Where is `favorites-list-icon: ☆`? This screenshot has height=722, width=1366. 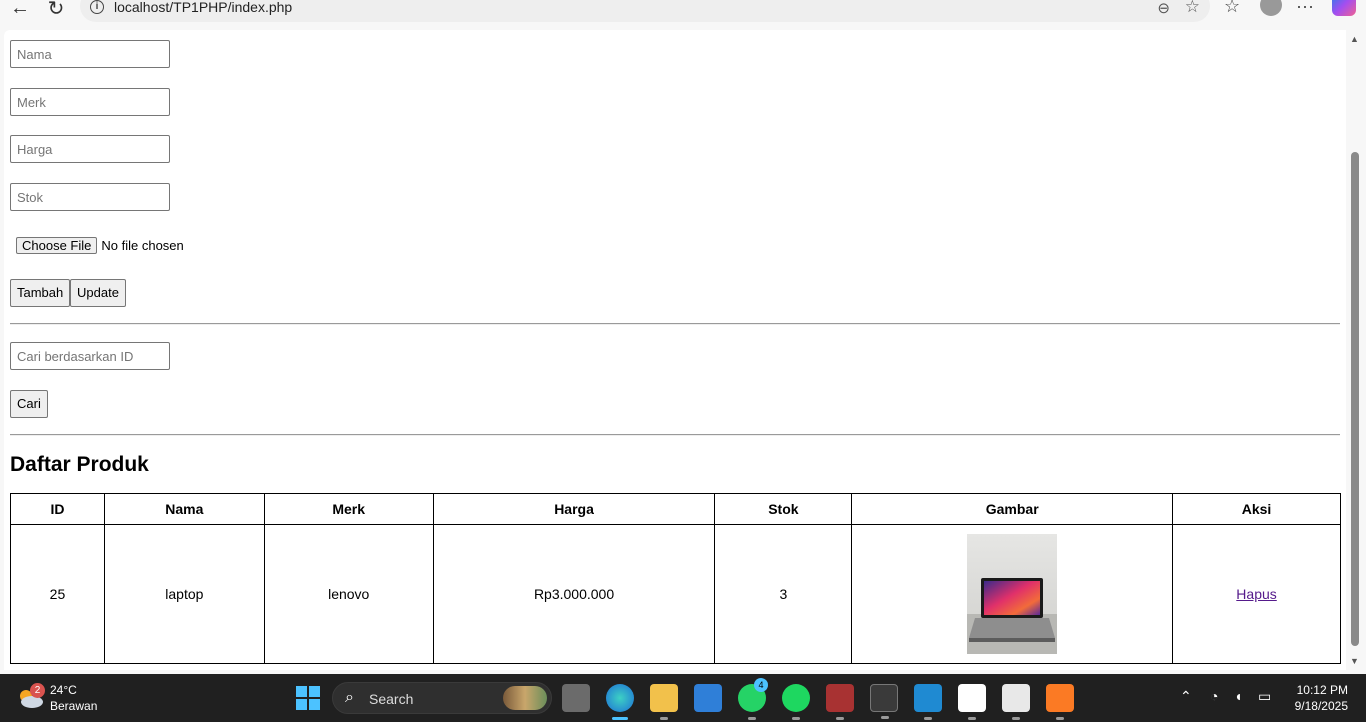 favorites-list-icon: ☆ is located at coordinates (1232, 8).